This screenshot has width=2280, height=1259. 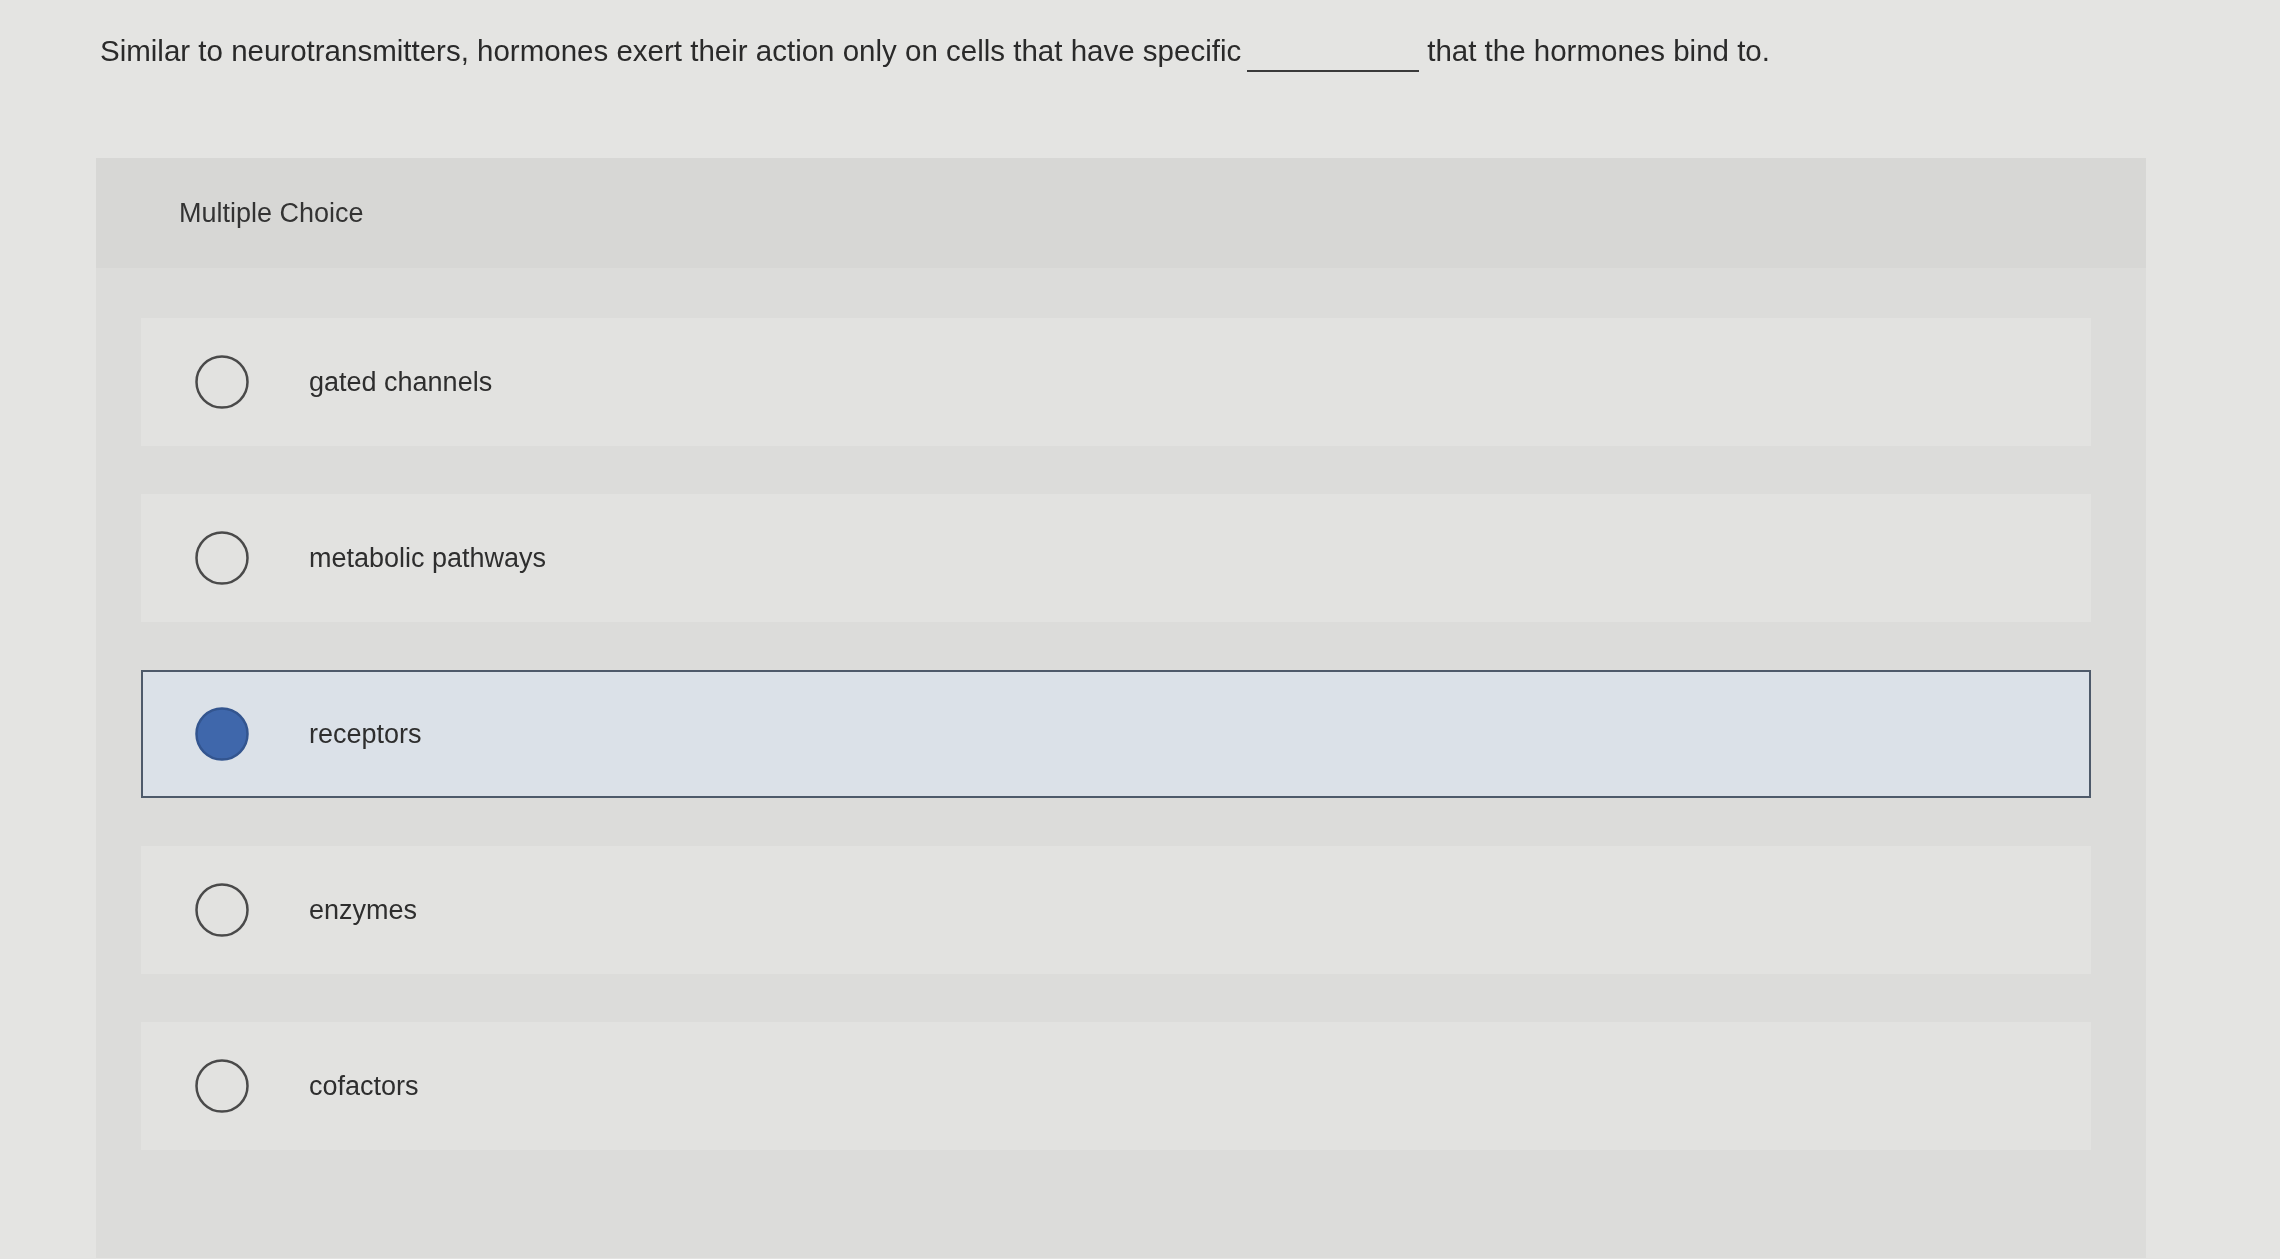 What do you see at coordinates (401, 382) in the screenshot?
I see `option-label: gated channels` at bounding box center [401, 382].